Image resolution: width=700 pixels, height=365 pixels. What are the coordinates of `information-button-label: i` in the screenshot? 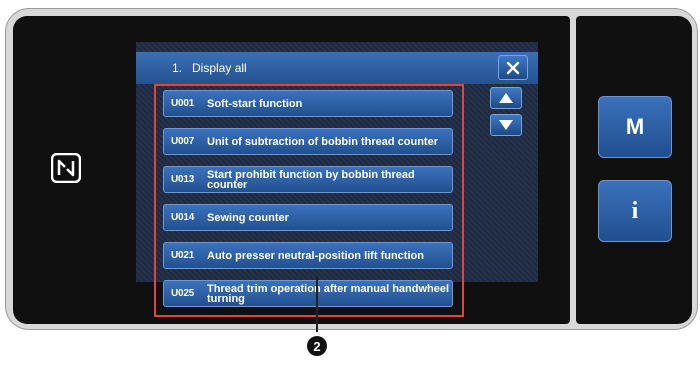 It's located at (635, 210).